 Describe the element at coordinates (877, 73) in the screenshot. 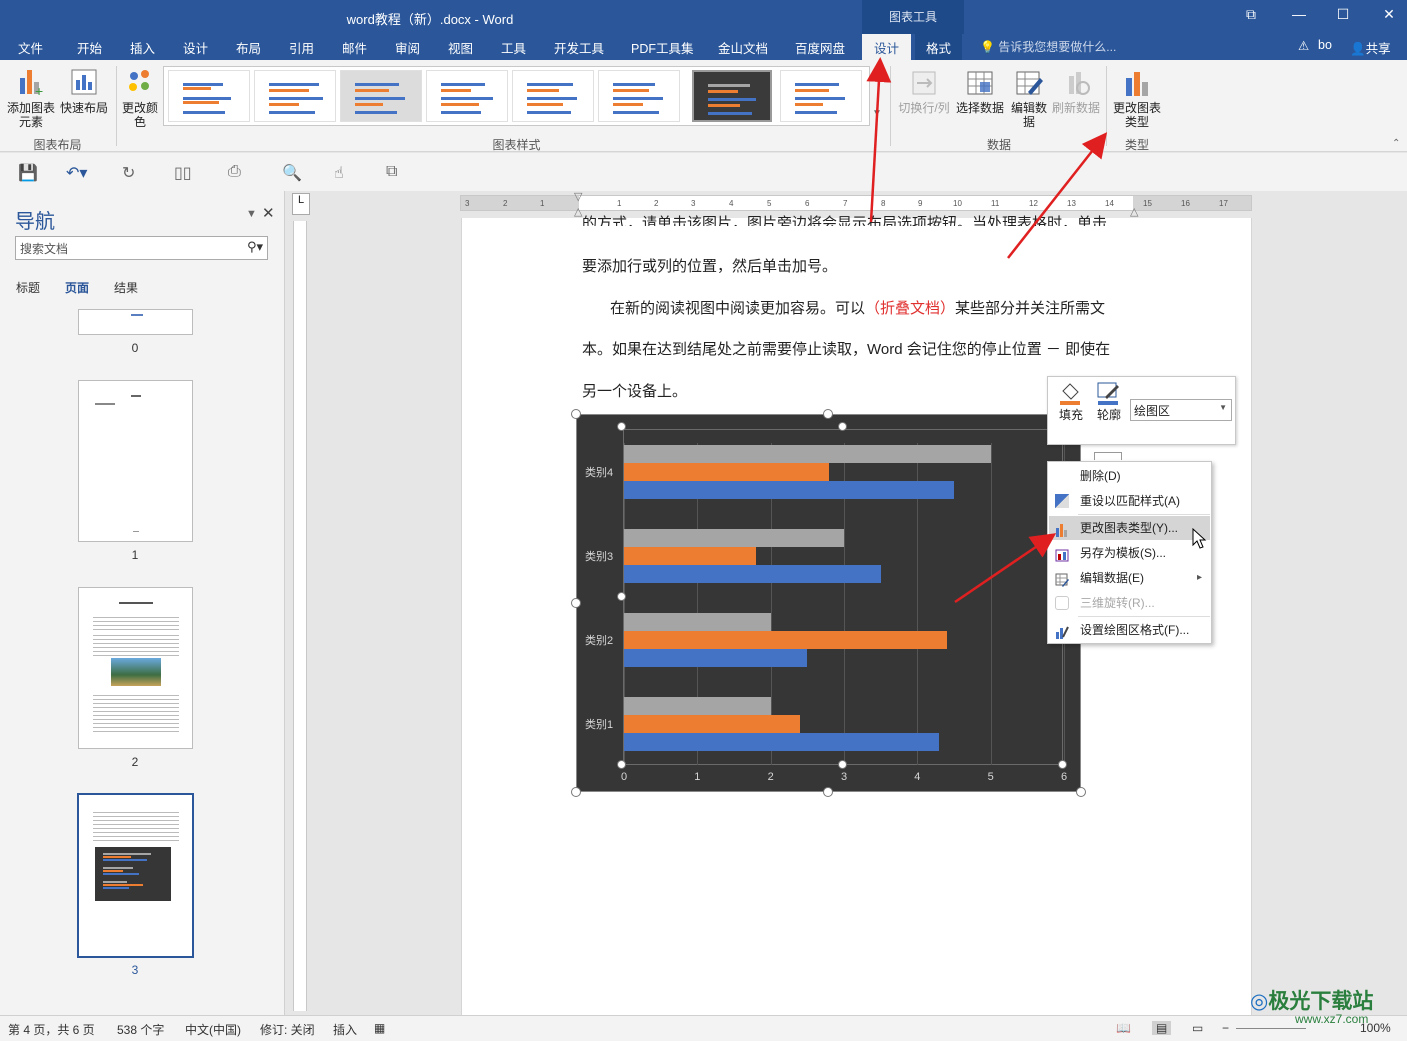

I see `gallery-scroll-up-icon: ▲` at that location.